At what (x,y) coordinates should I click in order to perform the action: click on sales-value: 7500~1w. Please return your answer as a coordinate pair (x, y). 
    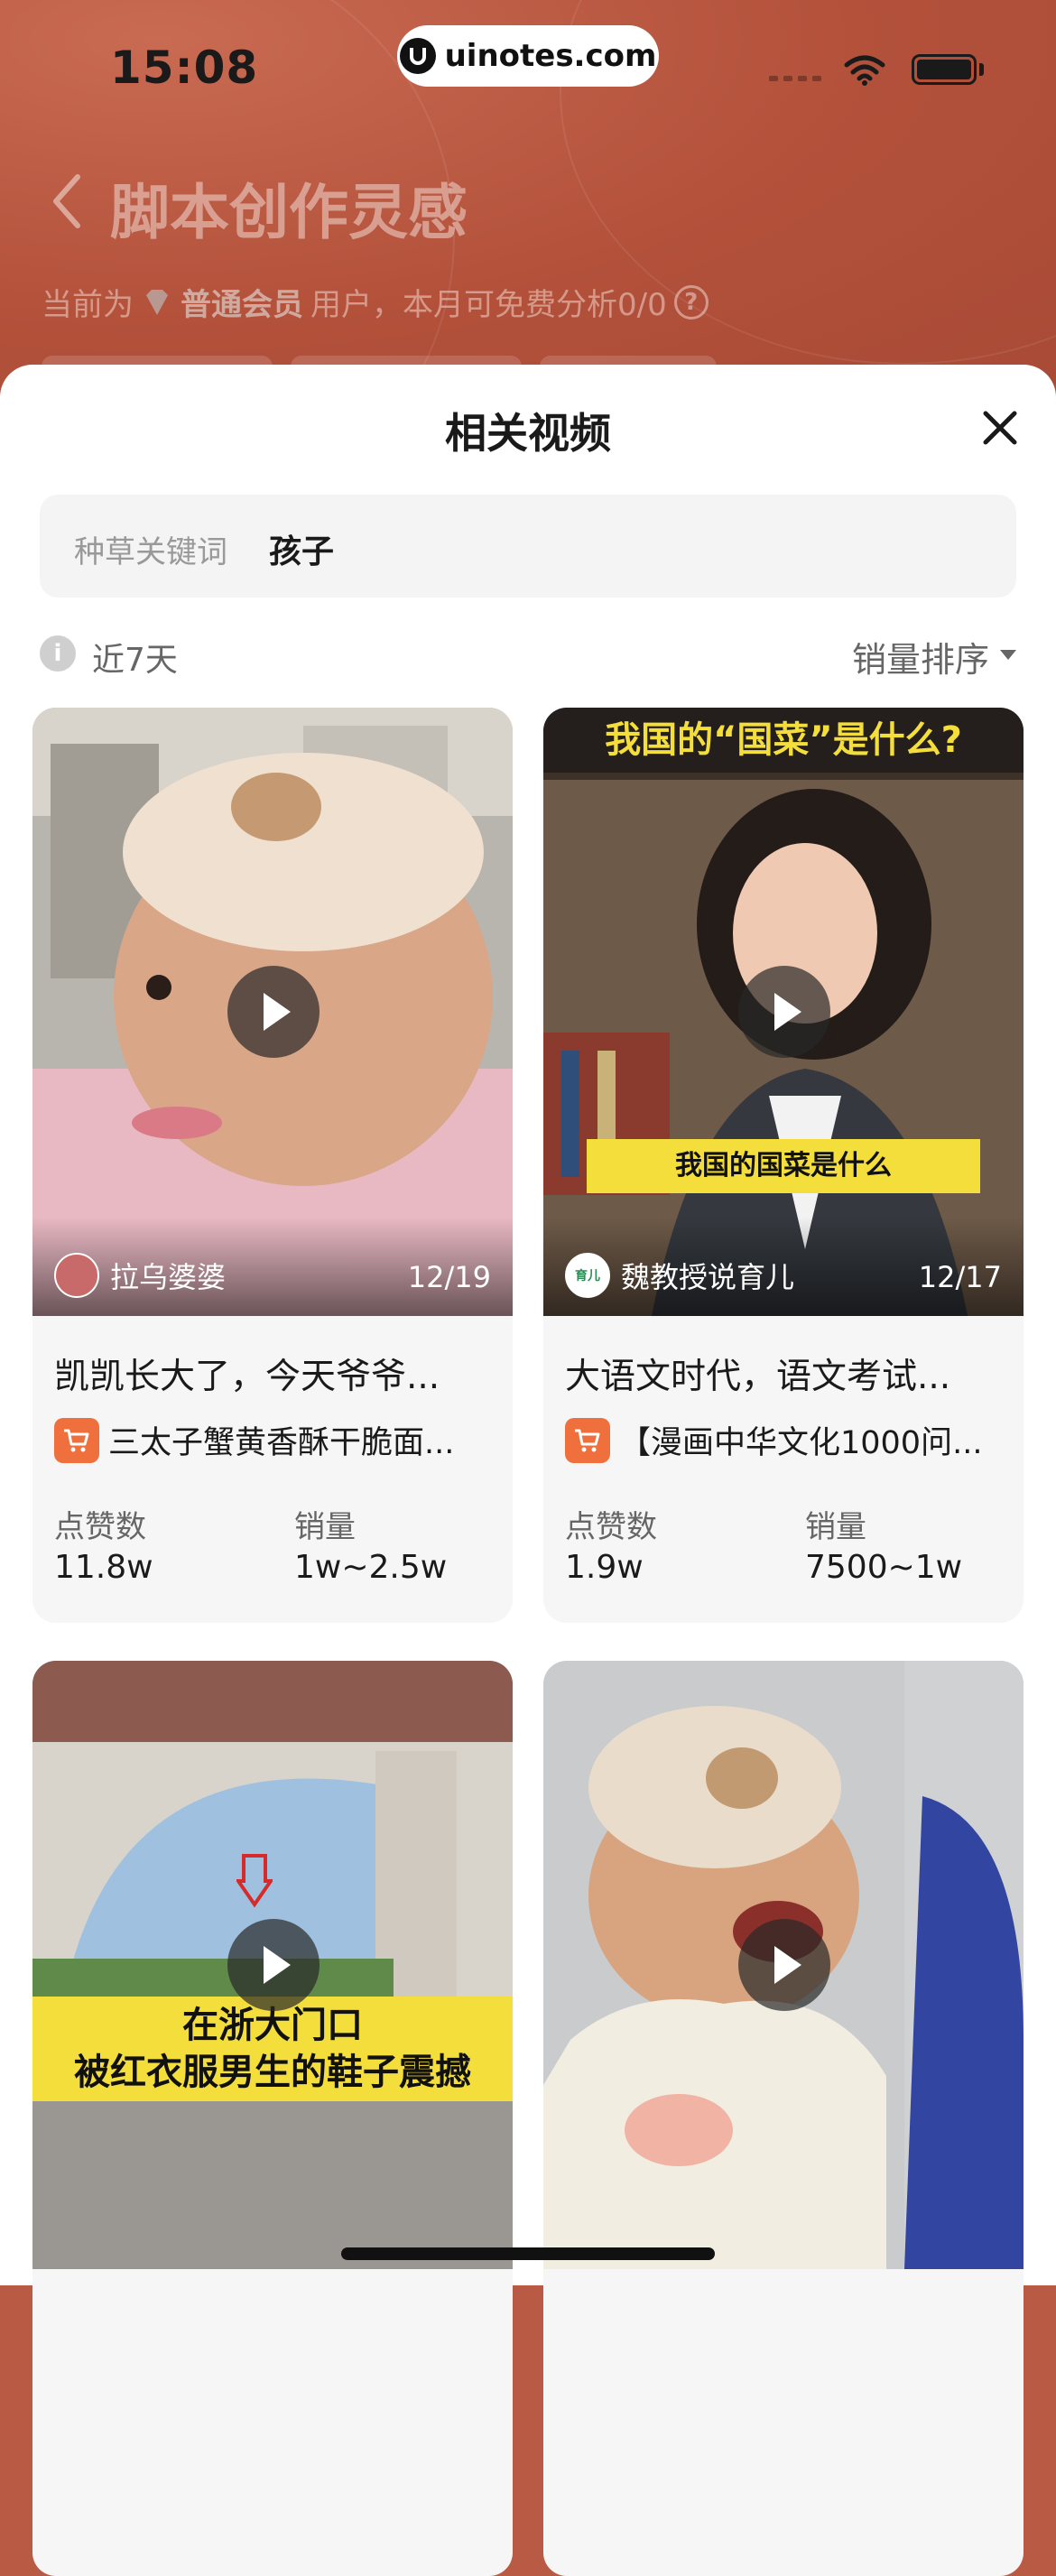
    Looking at the image, I should click on (884, 1567).